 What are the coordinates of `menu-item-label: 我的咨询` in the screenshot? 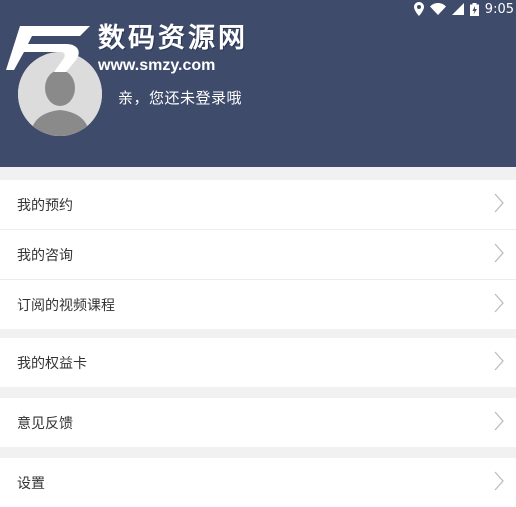 It's located at (45, 255).